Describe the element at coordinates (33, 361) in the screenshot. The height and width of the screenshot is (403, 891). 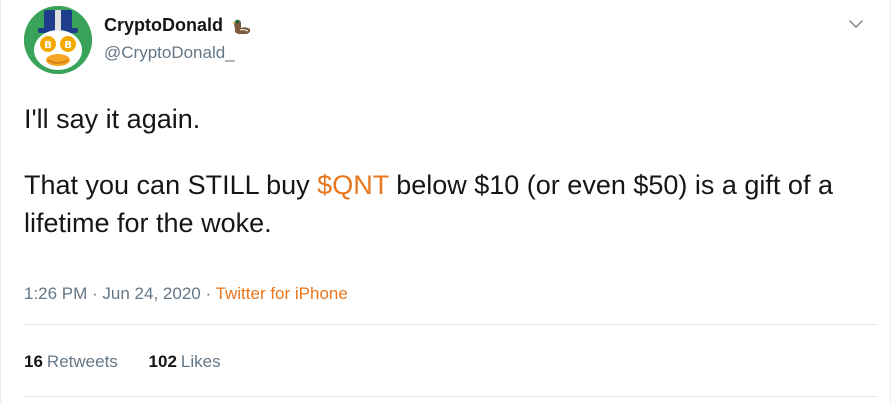
I see `retweets-count: 16` at that location.